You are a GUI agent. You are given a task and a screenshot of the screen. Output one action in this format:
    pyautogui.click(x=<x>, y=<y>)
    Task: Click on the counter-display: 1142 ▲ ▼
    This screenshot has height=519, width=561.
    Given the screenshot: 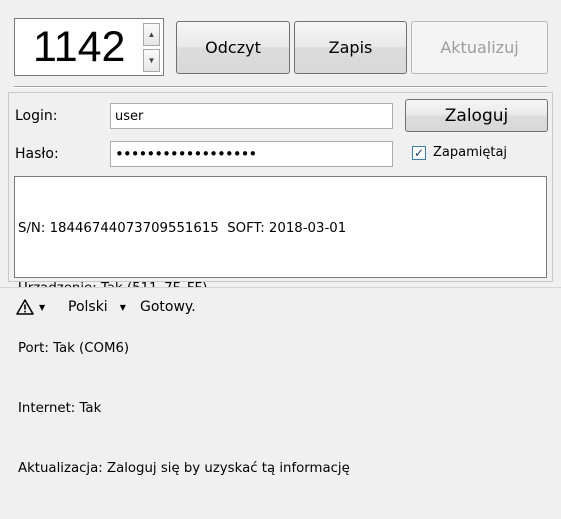 What is the action you would take?
    pyautogui.click(x=89, y=47)
    